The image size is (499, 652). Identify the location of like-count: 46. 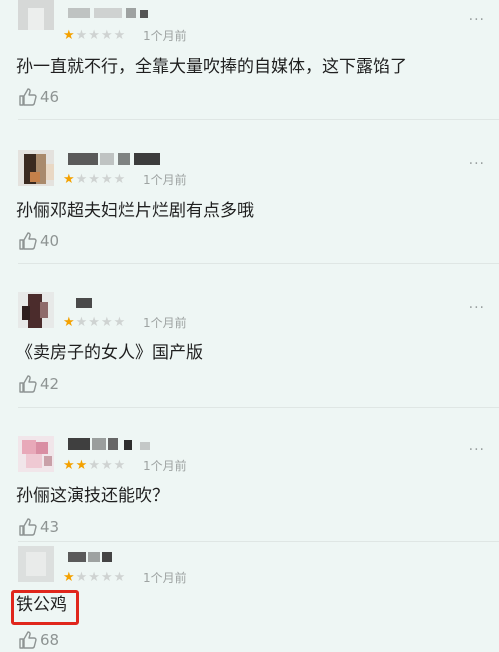
(50, 97).